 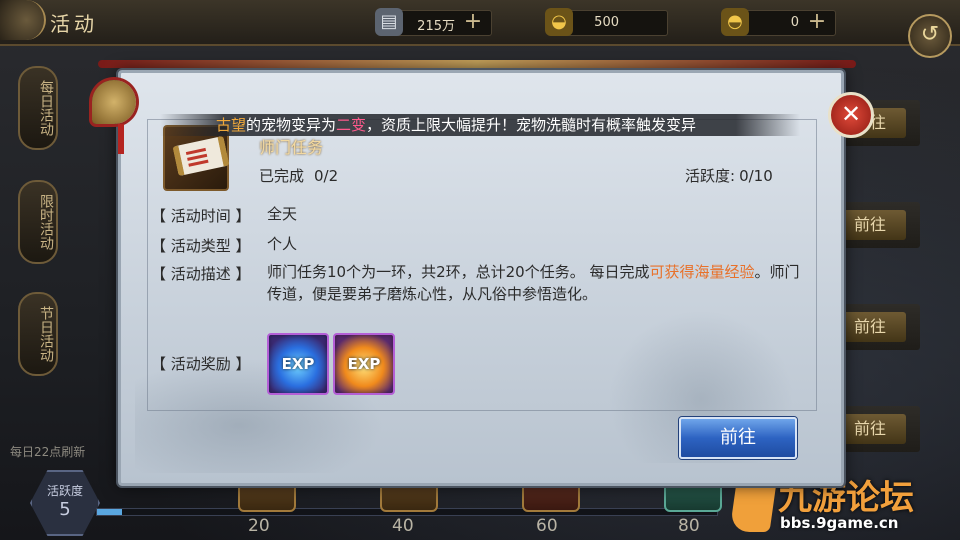 I want to click on dialog-top-ornament, so click(x=477, y=64).